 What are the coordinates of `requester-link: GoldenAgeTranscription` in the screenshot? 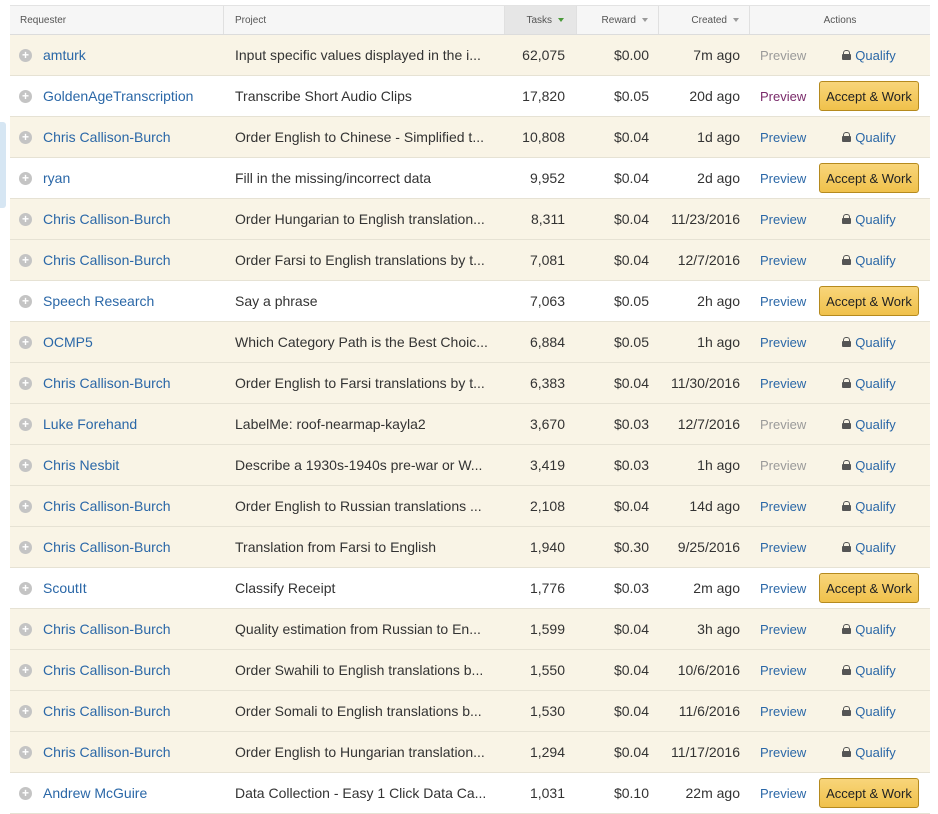 It's located at (118, 96).